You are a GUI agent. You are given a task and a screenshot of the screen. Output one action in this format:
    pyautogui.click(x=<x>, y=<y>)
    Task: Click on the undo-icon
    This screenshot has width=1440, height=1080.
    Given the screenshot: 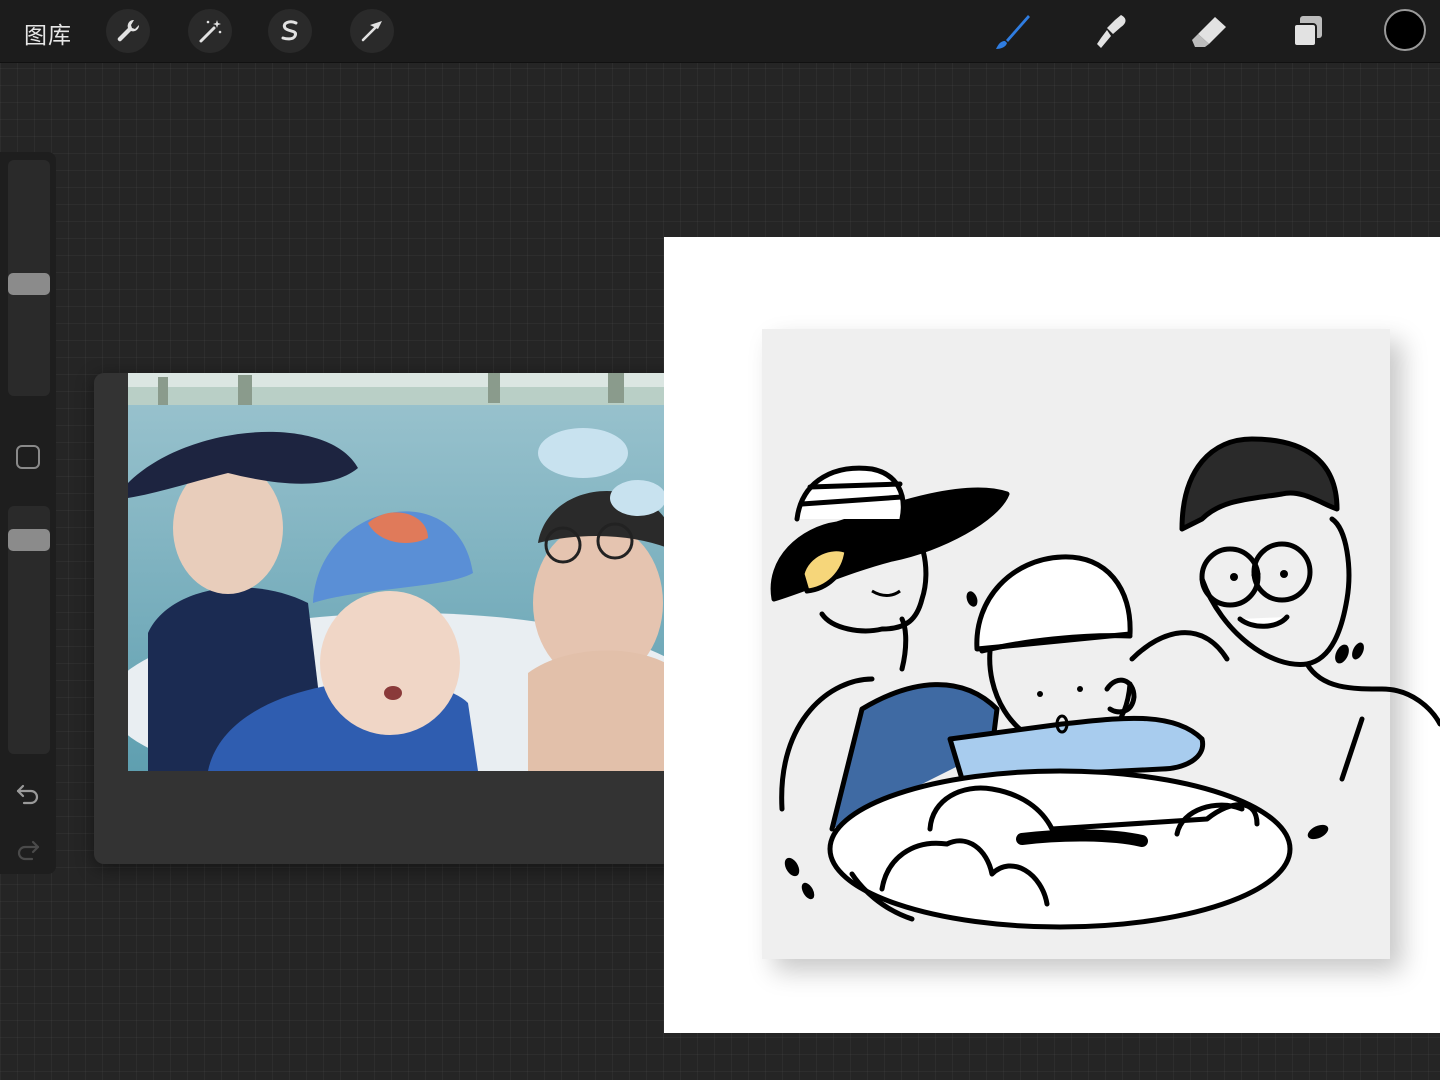 What is the action you would take?
    pyautogui.click(x=28, y=792)
    